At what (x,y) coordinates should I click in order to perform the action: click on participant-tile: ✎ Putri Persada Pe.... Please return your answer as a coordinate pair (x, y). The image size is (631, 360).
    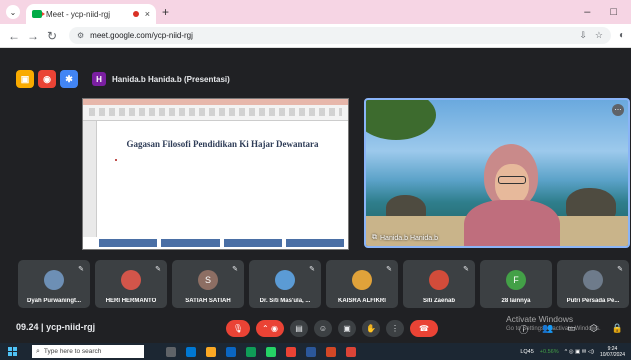
    Looking at the image, I should click on (593, 284).